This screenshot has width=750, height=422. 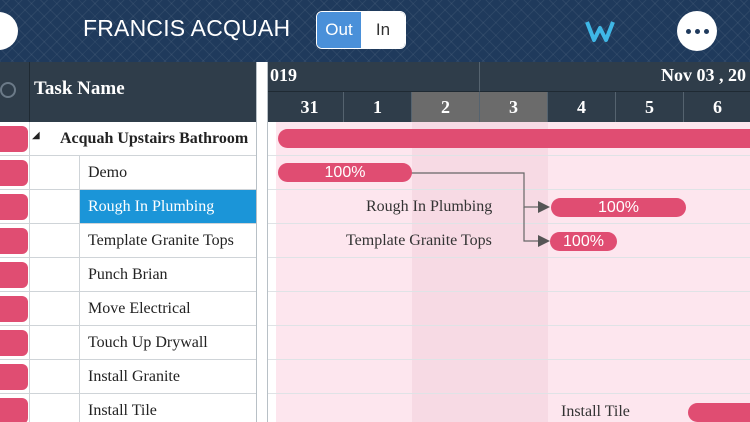 I want to click on day-header: 5, so click(x=650, y=107).